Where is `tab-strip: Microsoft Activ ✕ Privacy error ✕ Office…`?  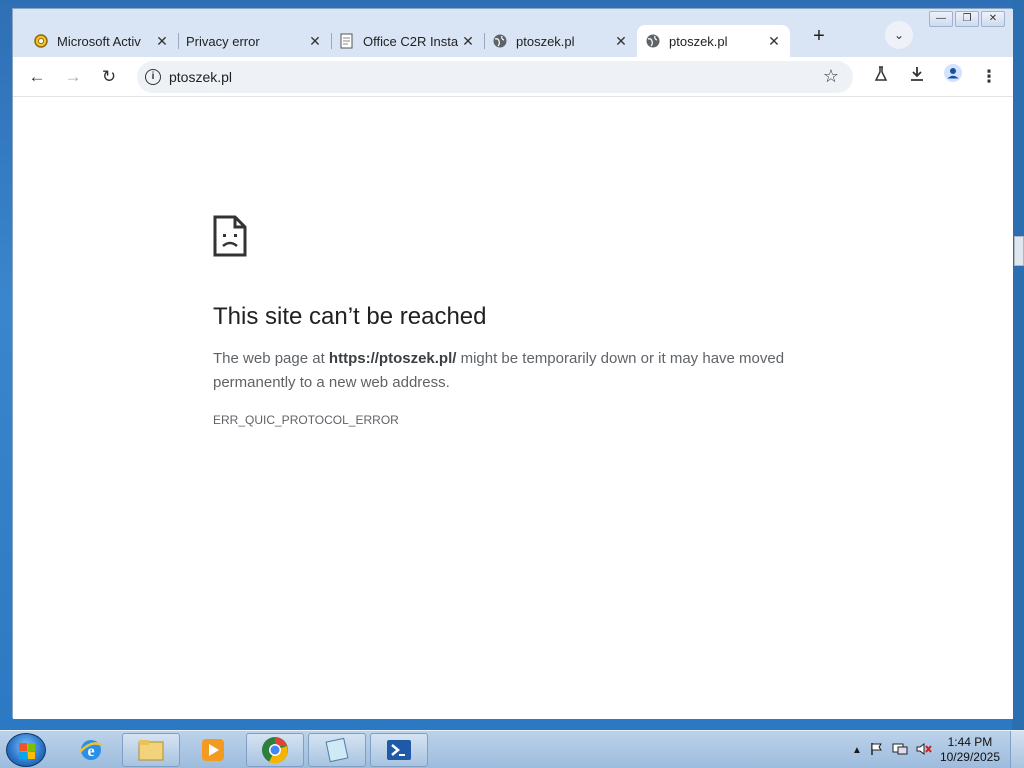 tab-strip: Microsoft Activ ✕ Privacy error ✕ Office… is located at coordinates (407, 37).